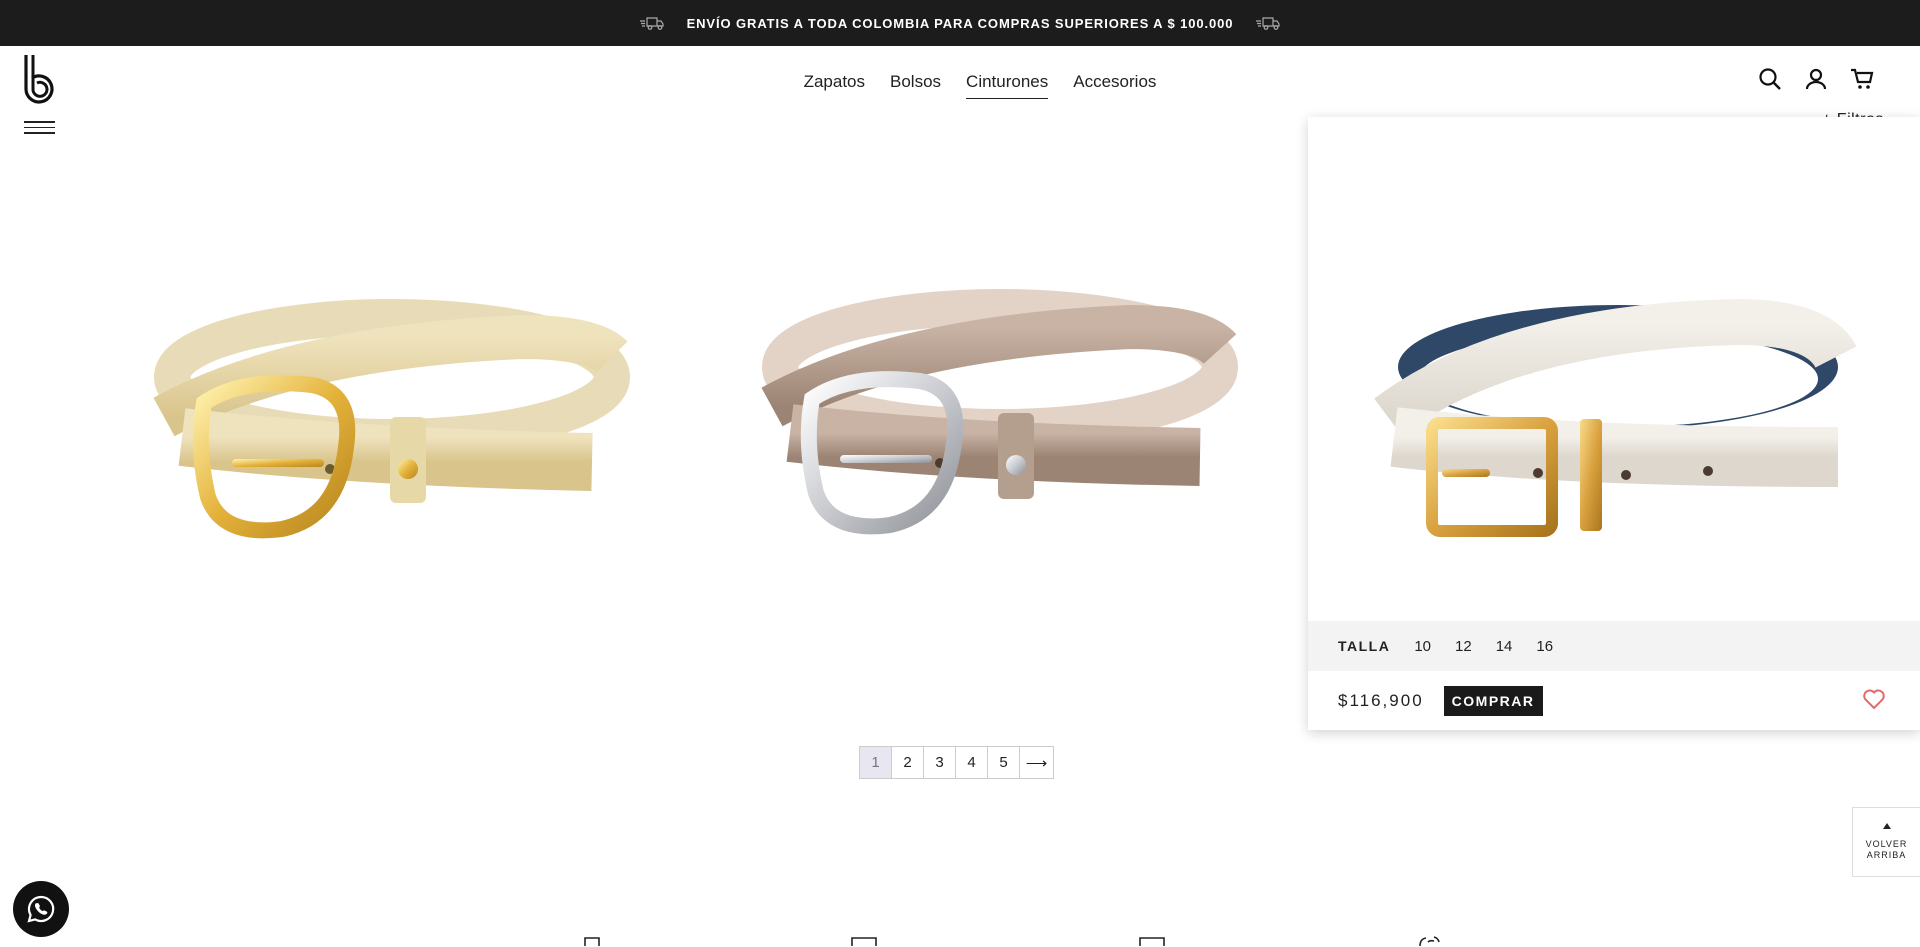  I want to click on cart-icon, so click(1862, 79).